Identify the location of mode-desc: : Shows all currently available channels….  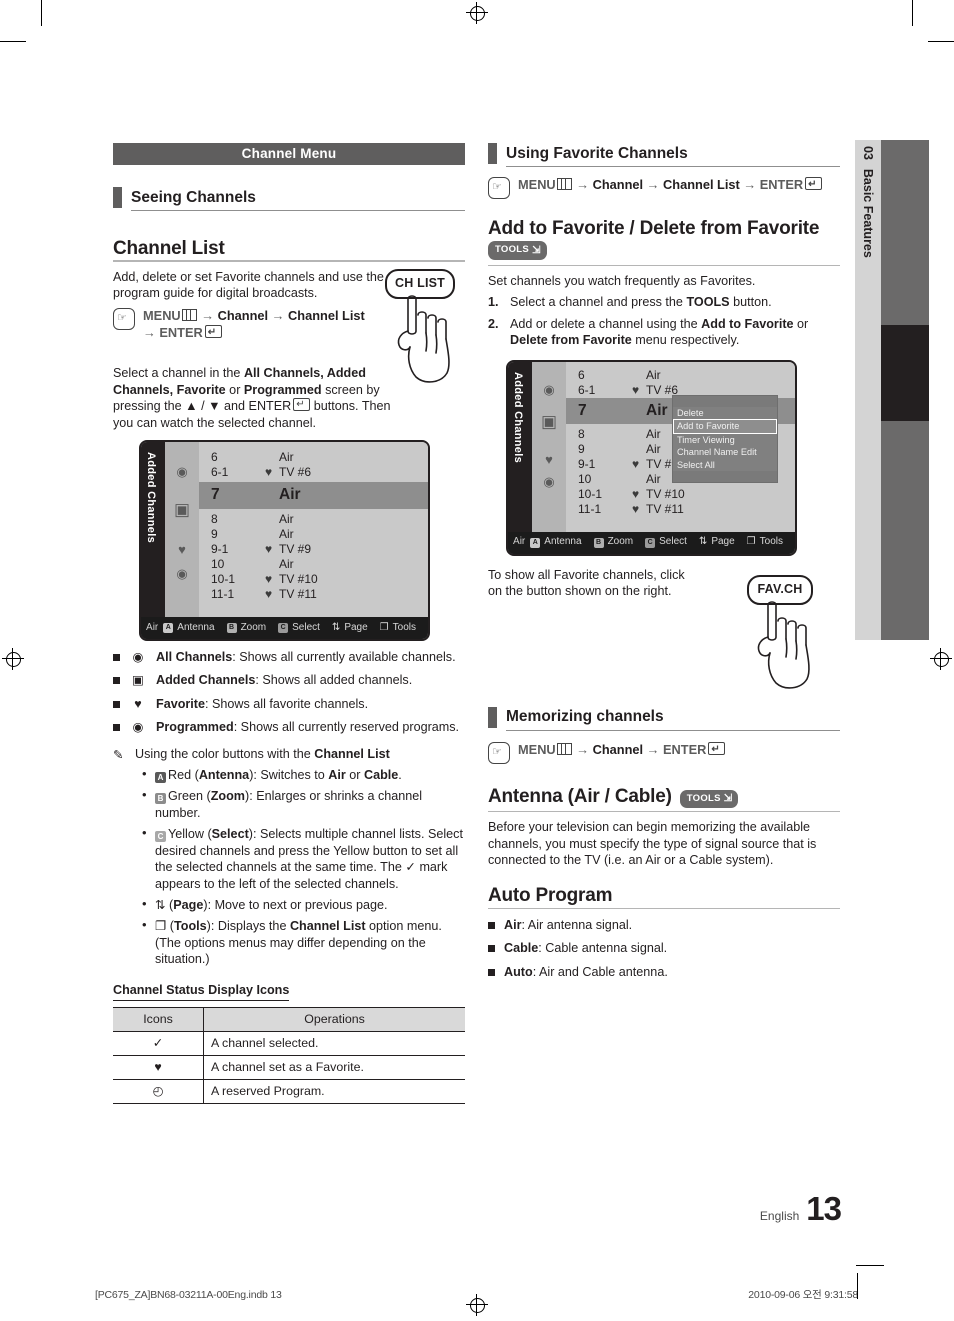
(344, 657).